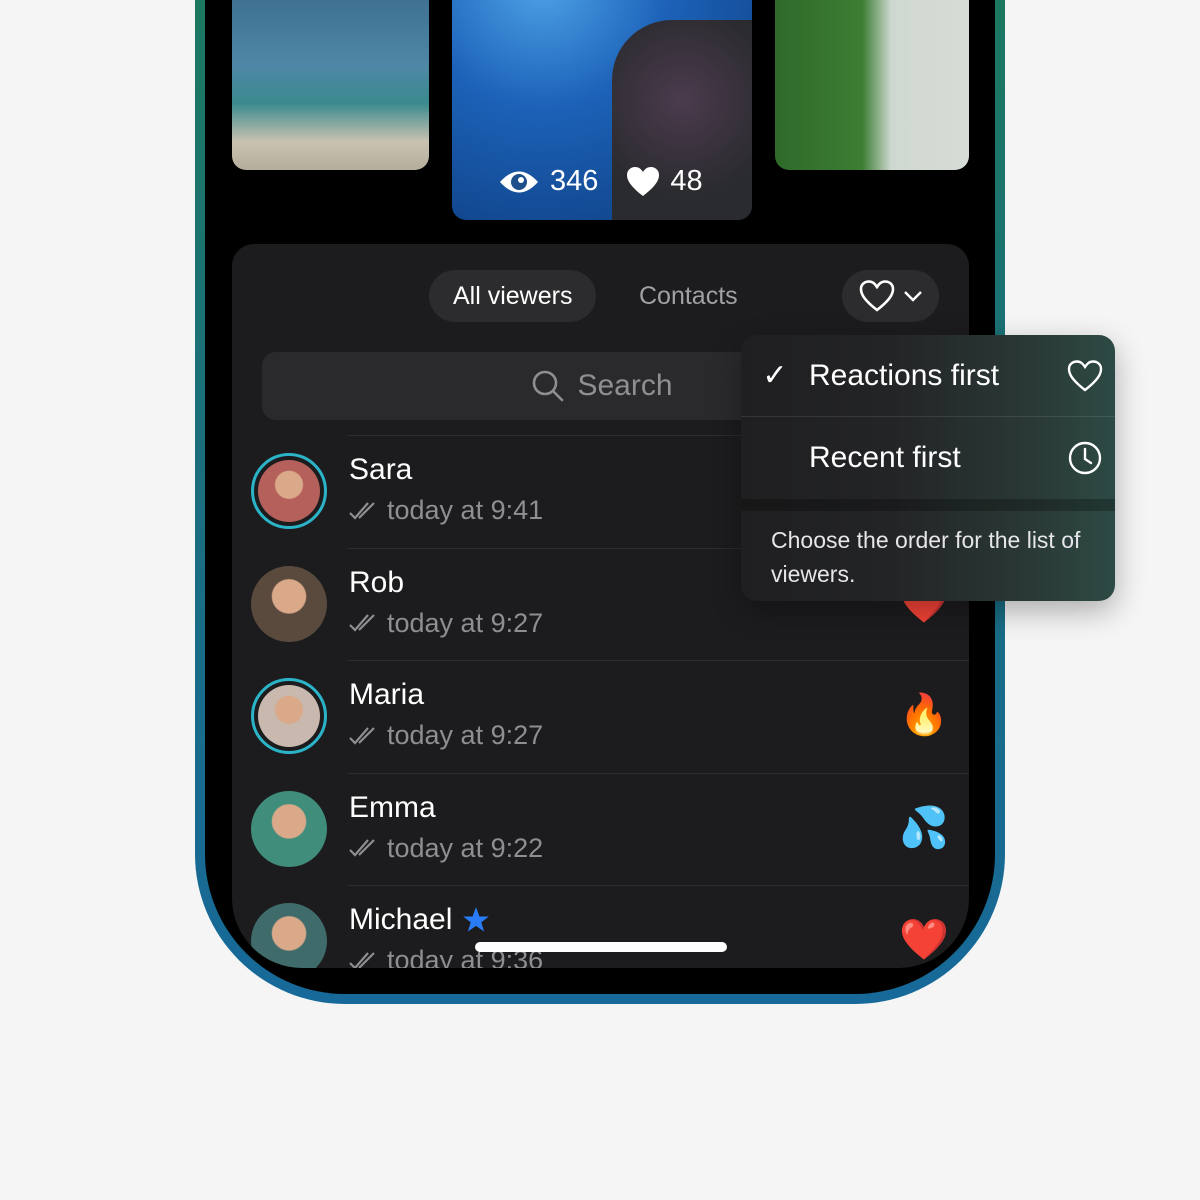  I want to click on viewer-row: Michael today at 9:36 ❤️, so click(600, 926).